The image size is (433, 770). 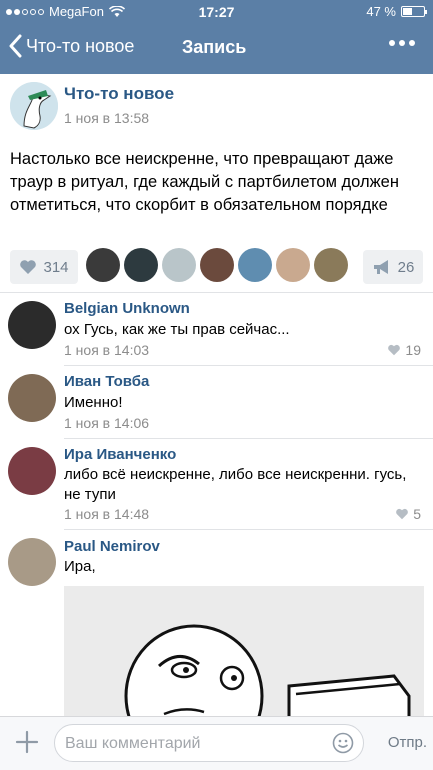 I want to click on comment-date: 1 ноя в 14:06, so click(x=107, y=423).